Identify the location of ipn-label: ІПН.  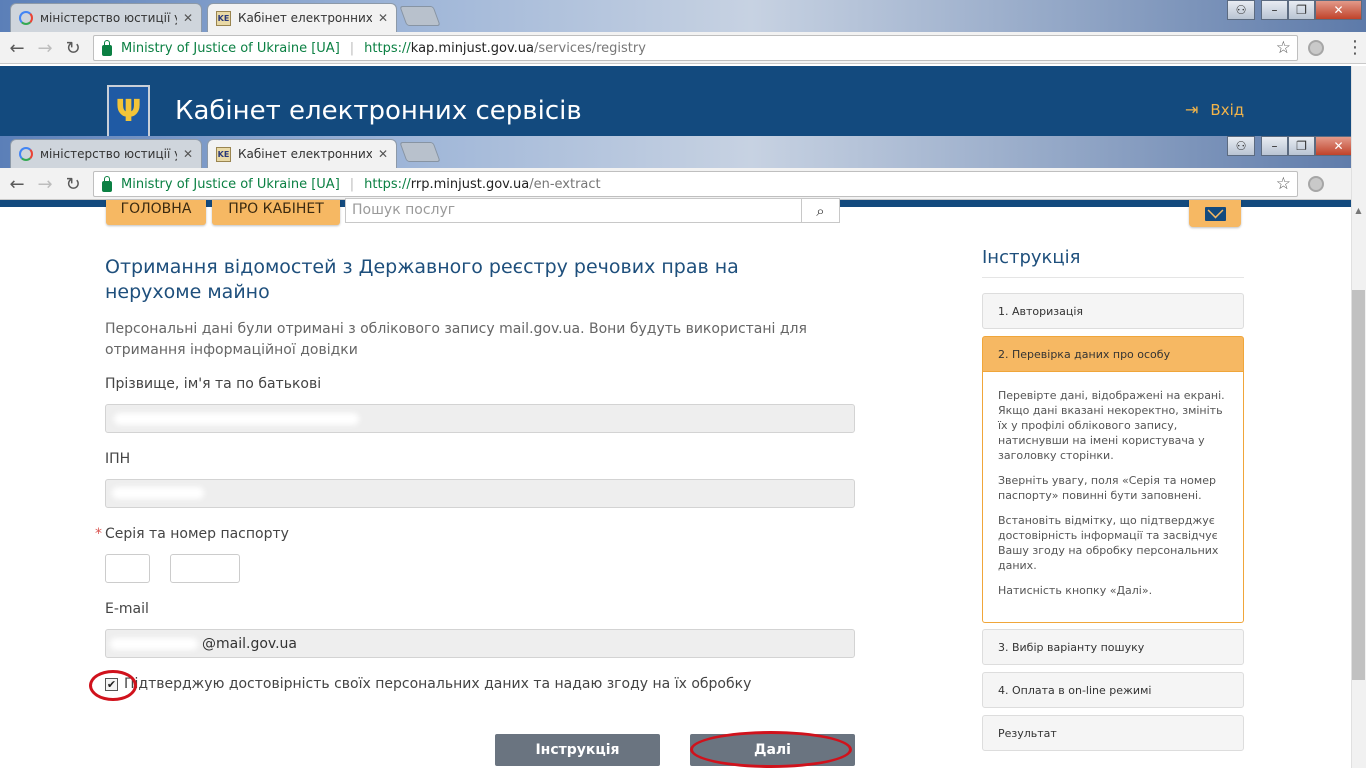
(118, 459).